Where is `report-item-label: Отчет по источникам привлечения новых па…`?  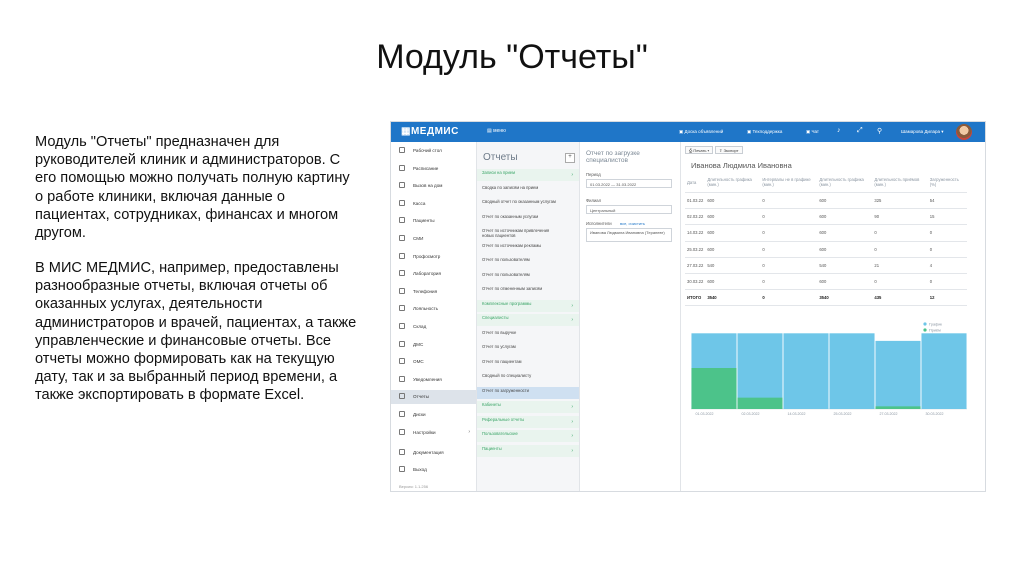 report-item-label: Отчет по источникам привлечения новых па… is located at coordinates (516, 233).